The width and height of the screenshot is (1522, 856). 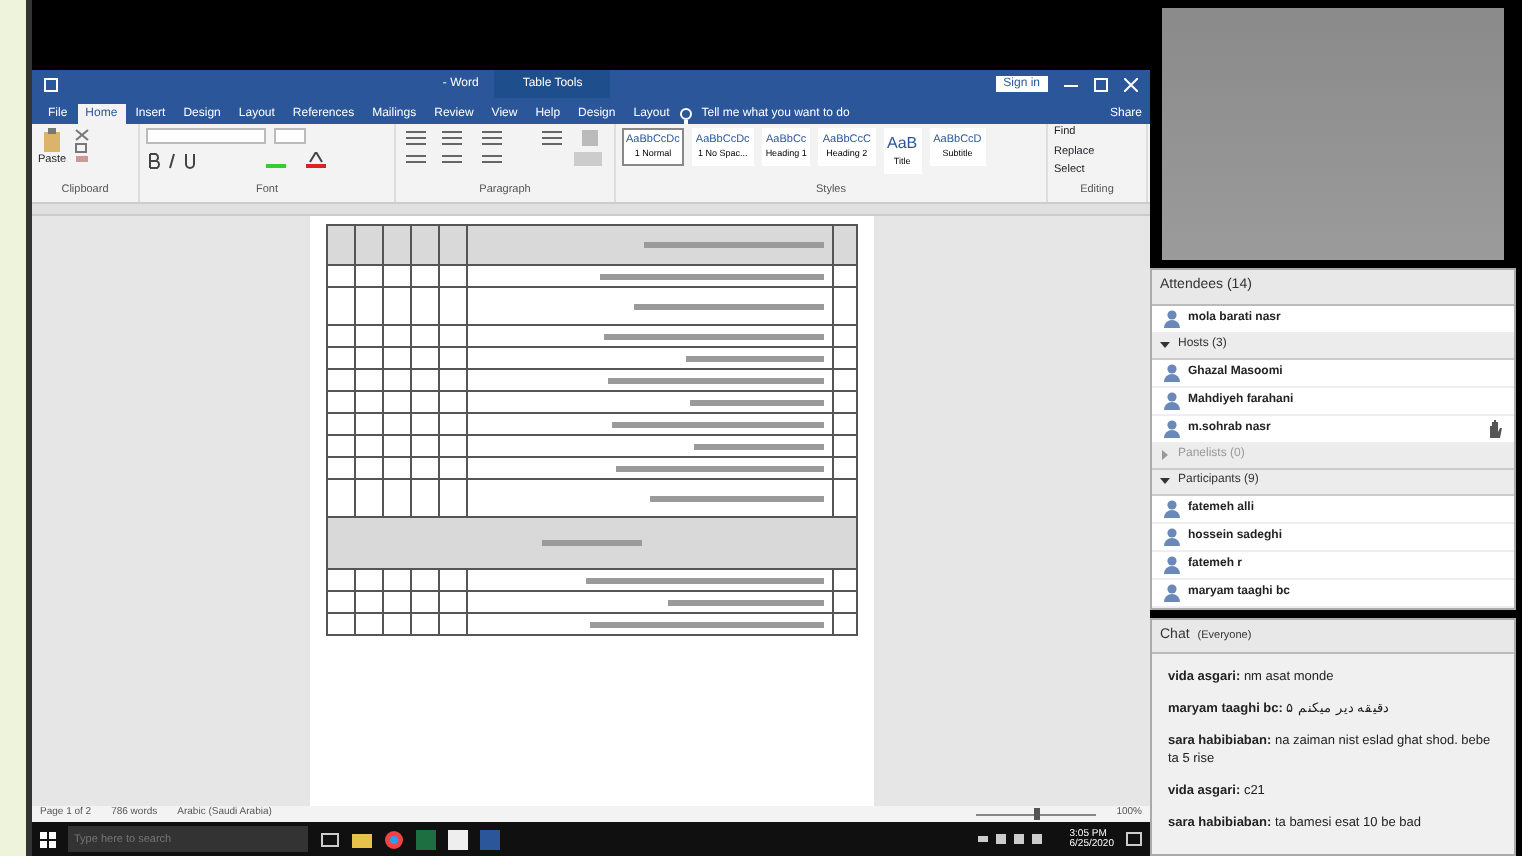 I want to click on spreadsheet-app-icon, so click(x=426, y=839).